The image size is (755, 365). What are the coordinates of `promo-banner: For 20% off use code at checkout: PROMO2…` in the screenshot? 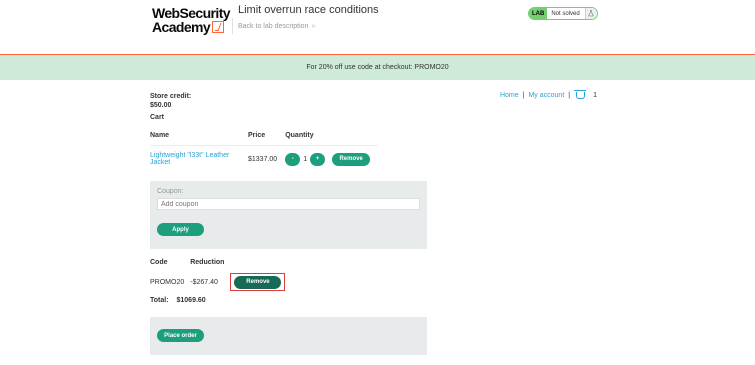 It's located at (377, 67).